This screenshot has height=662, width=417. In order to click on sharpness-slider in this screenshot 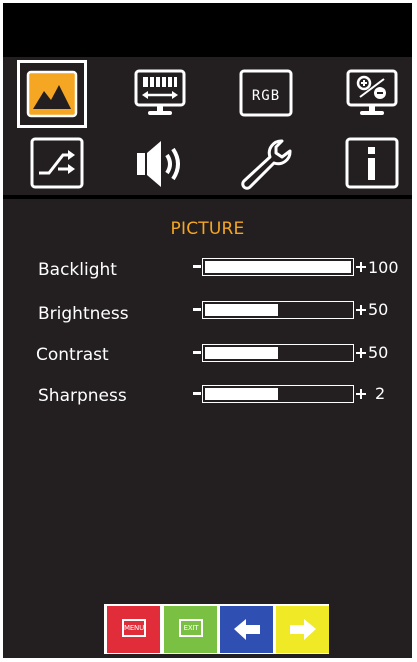, I will do `click(278, 394)`.